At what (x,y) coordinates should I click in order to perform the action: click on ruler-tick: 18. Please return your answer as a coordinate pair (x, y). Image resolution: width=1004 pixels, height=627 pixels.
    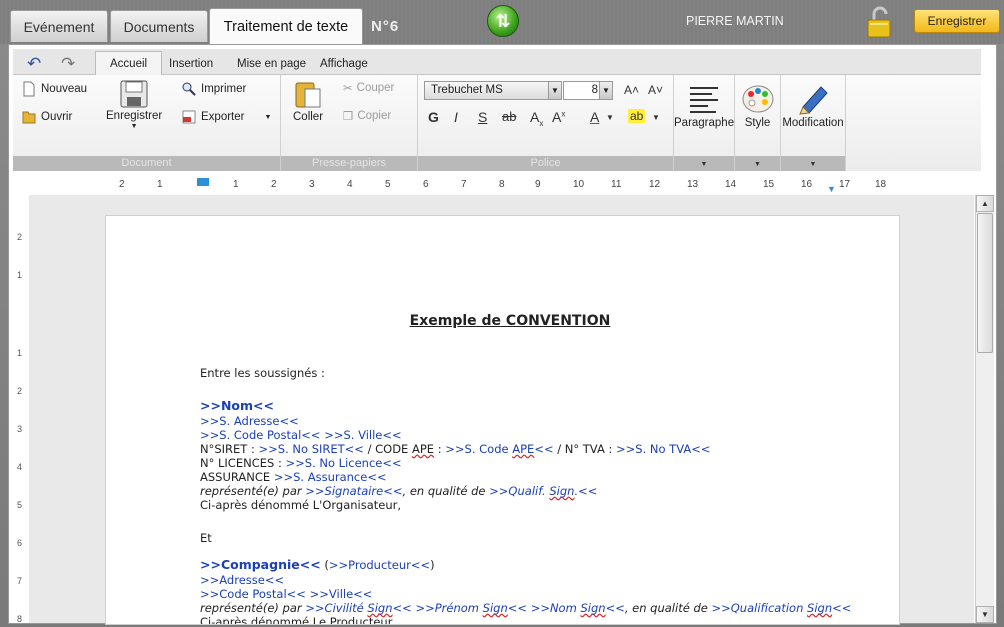
    Looking at the image, I should click on (881, 184).